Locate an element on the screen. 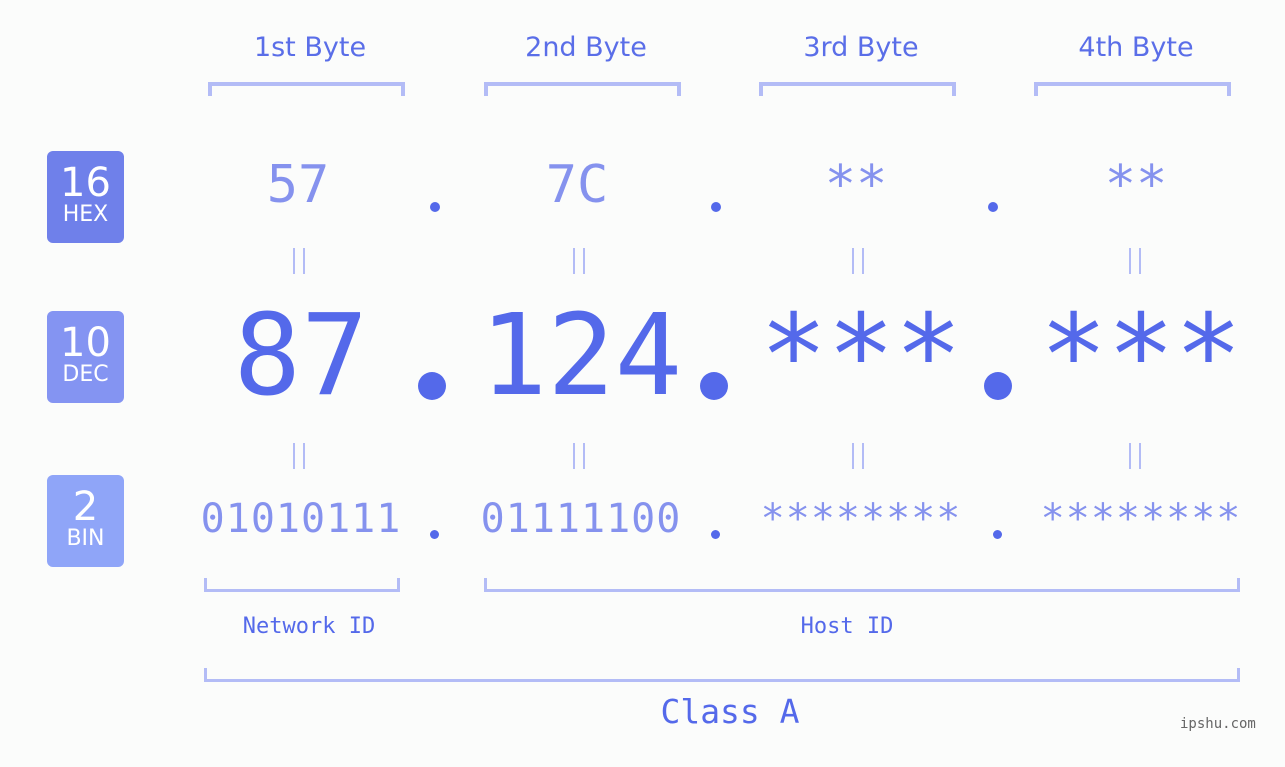 The width and height of the screenshot is (1285, 767). dec-badge: 10 DEC is located at coordinates (85, 357).